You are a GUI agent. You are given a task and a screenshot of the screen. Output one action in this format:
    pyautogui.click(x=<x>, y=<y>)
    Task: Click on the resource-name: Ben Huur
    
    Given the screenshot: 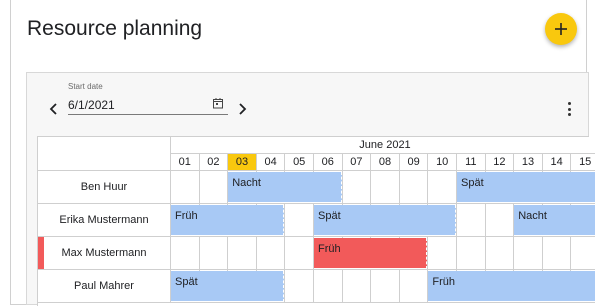 What is the action you would take?
    pyautogui.click(x=104, y=187)
    